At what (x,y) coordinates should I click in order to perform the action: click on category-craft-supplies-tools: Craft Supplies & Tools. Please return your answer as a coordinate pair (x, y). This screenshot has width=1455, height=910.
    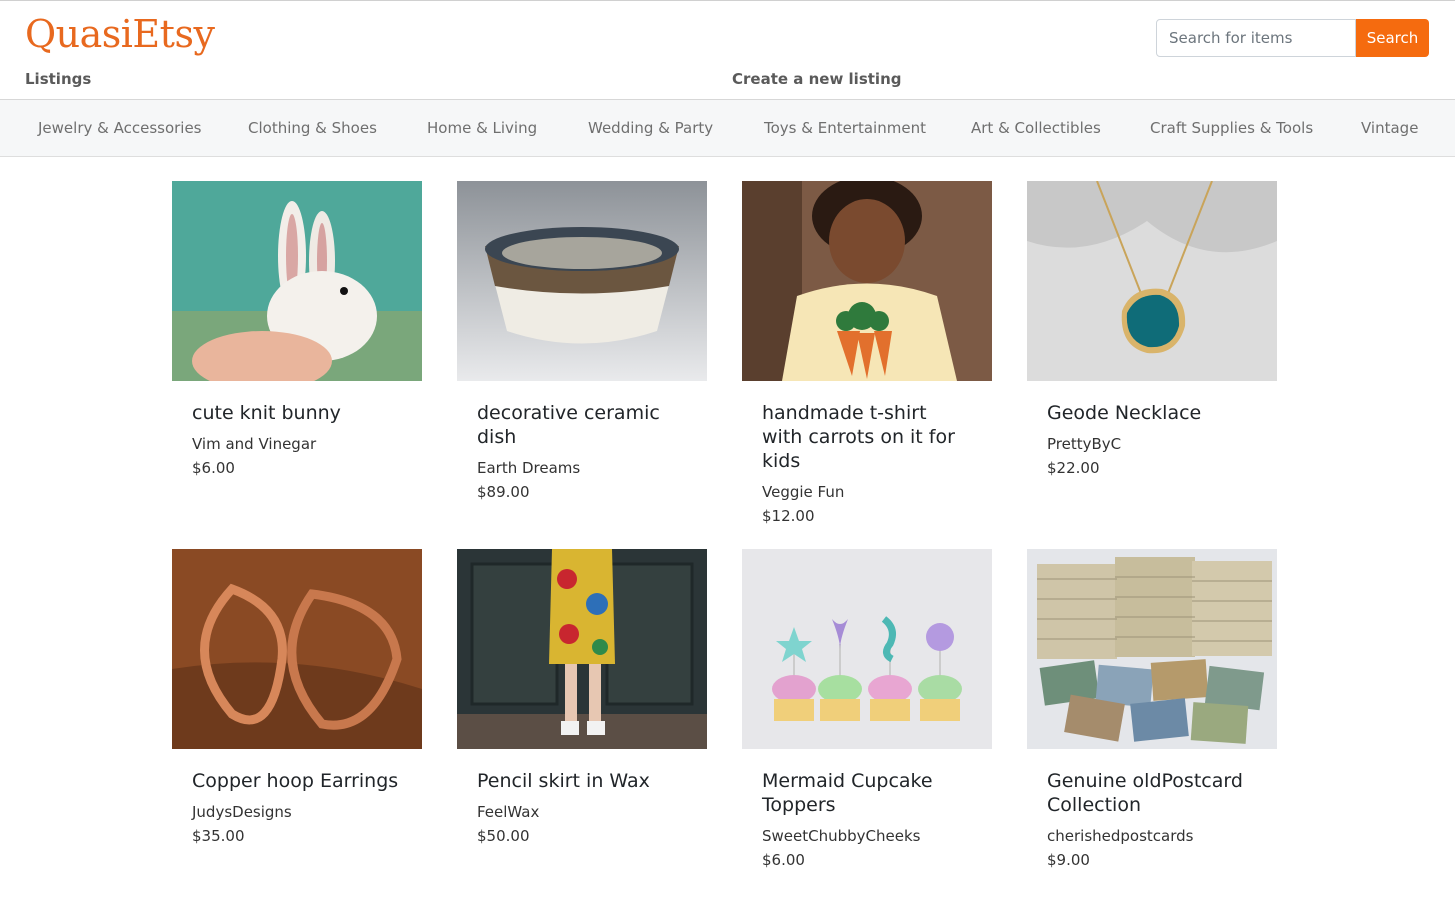
    Looking at the image, I should click on (1231, 128).